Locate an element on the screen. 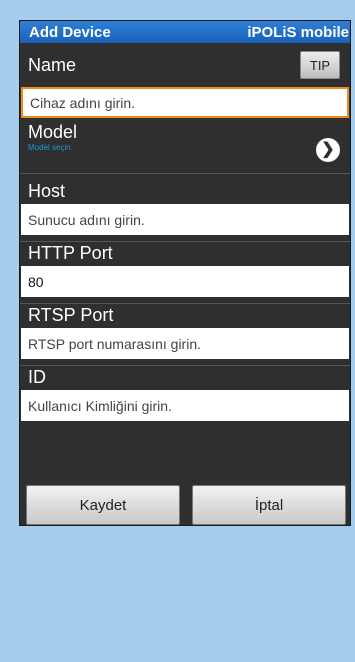 The image size is (355, 662). model-label: Model is located at coordinates (53, 132).